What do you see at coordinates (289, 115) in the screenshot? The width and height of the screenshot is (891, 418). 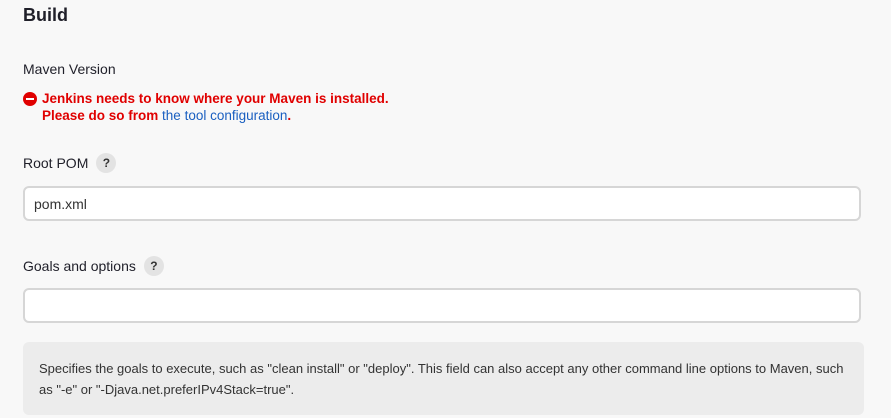 I see `error-line-2-suffix: .` at bounding box center [289, 115].